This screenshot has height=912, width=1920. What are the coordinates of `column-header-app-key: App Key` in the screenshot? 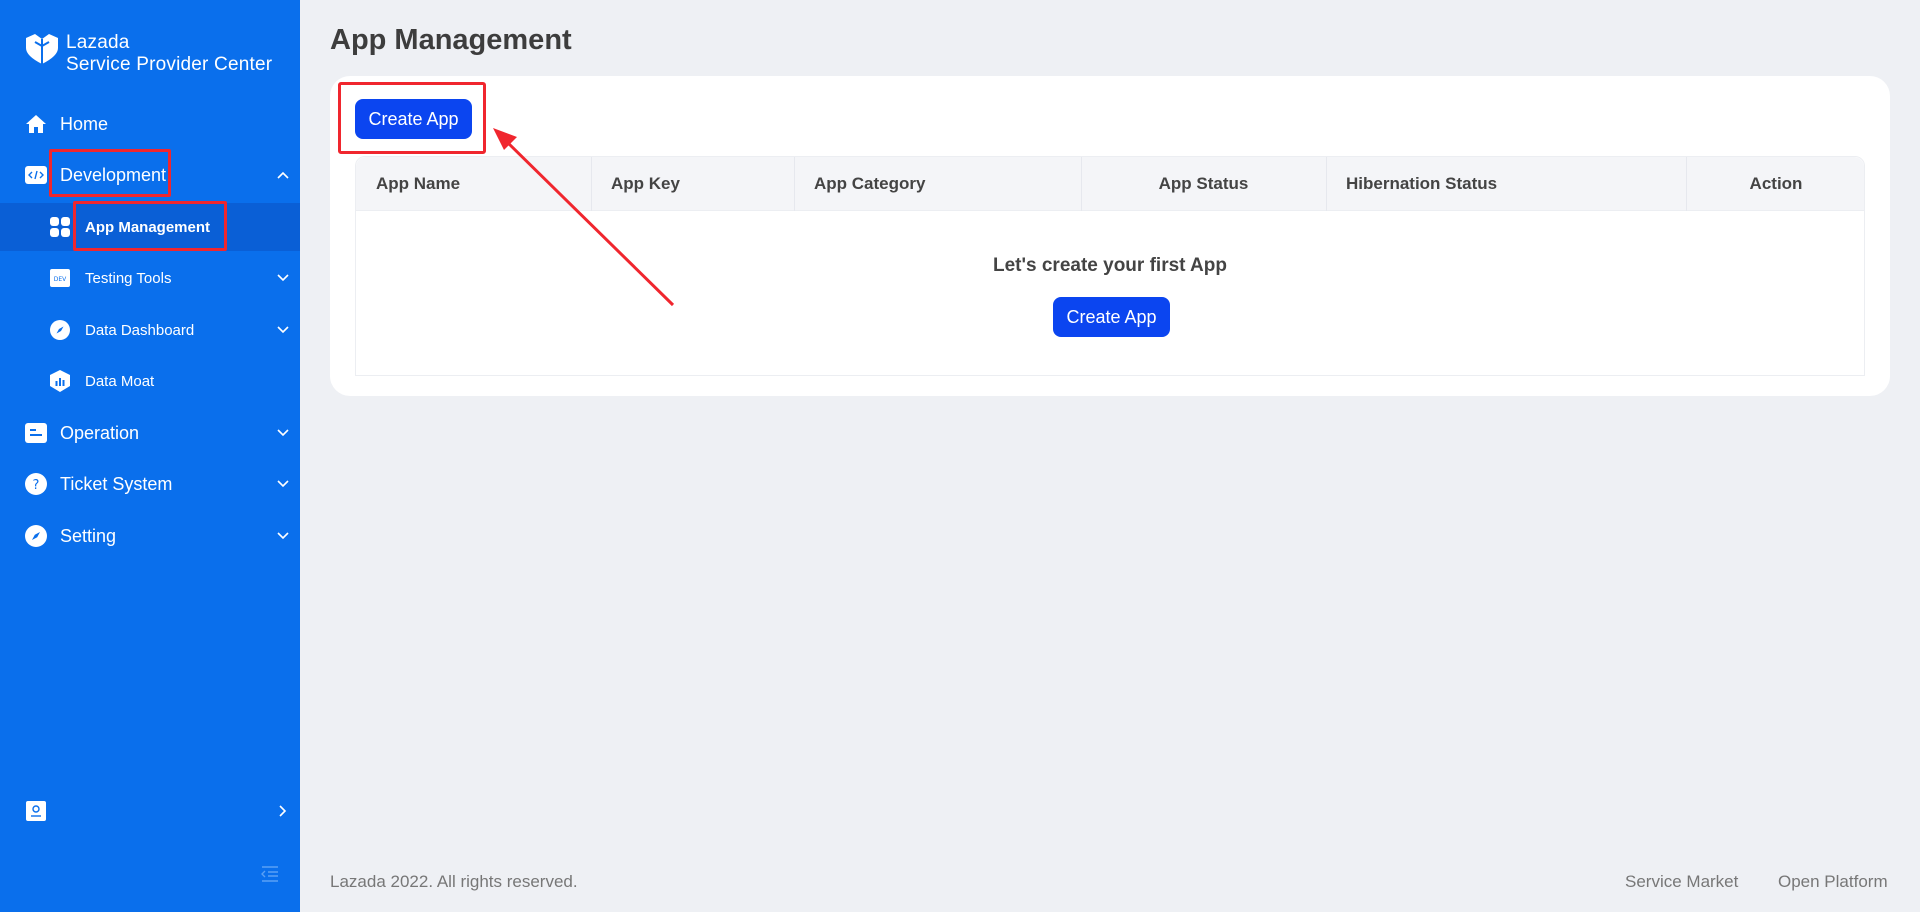 It's located at (645, 183).